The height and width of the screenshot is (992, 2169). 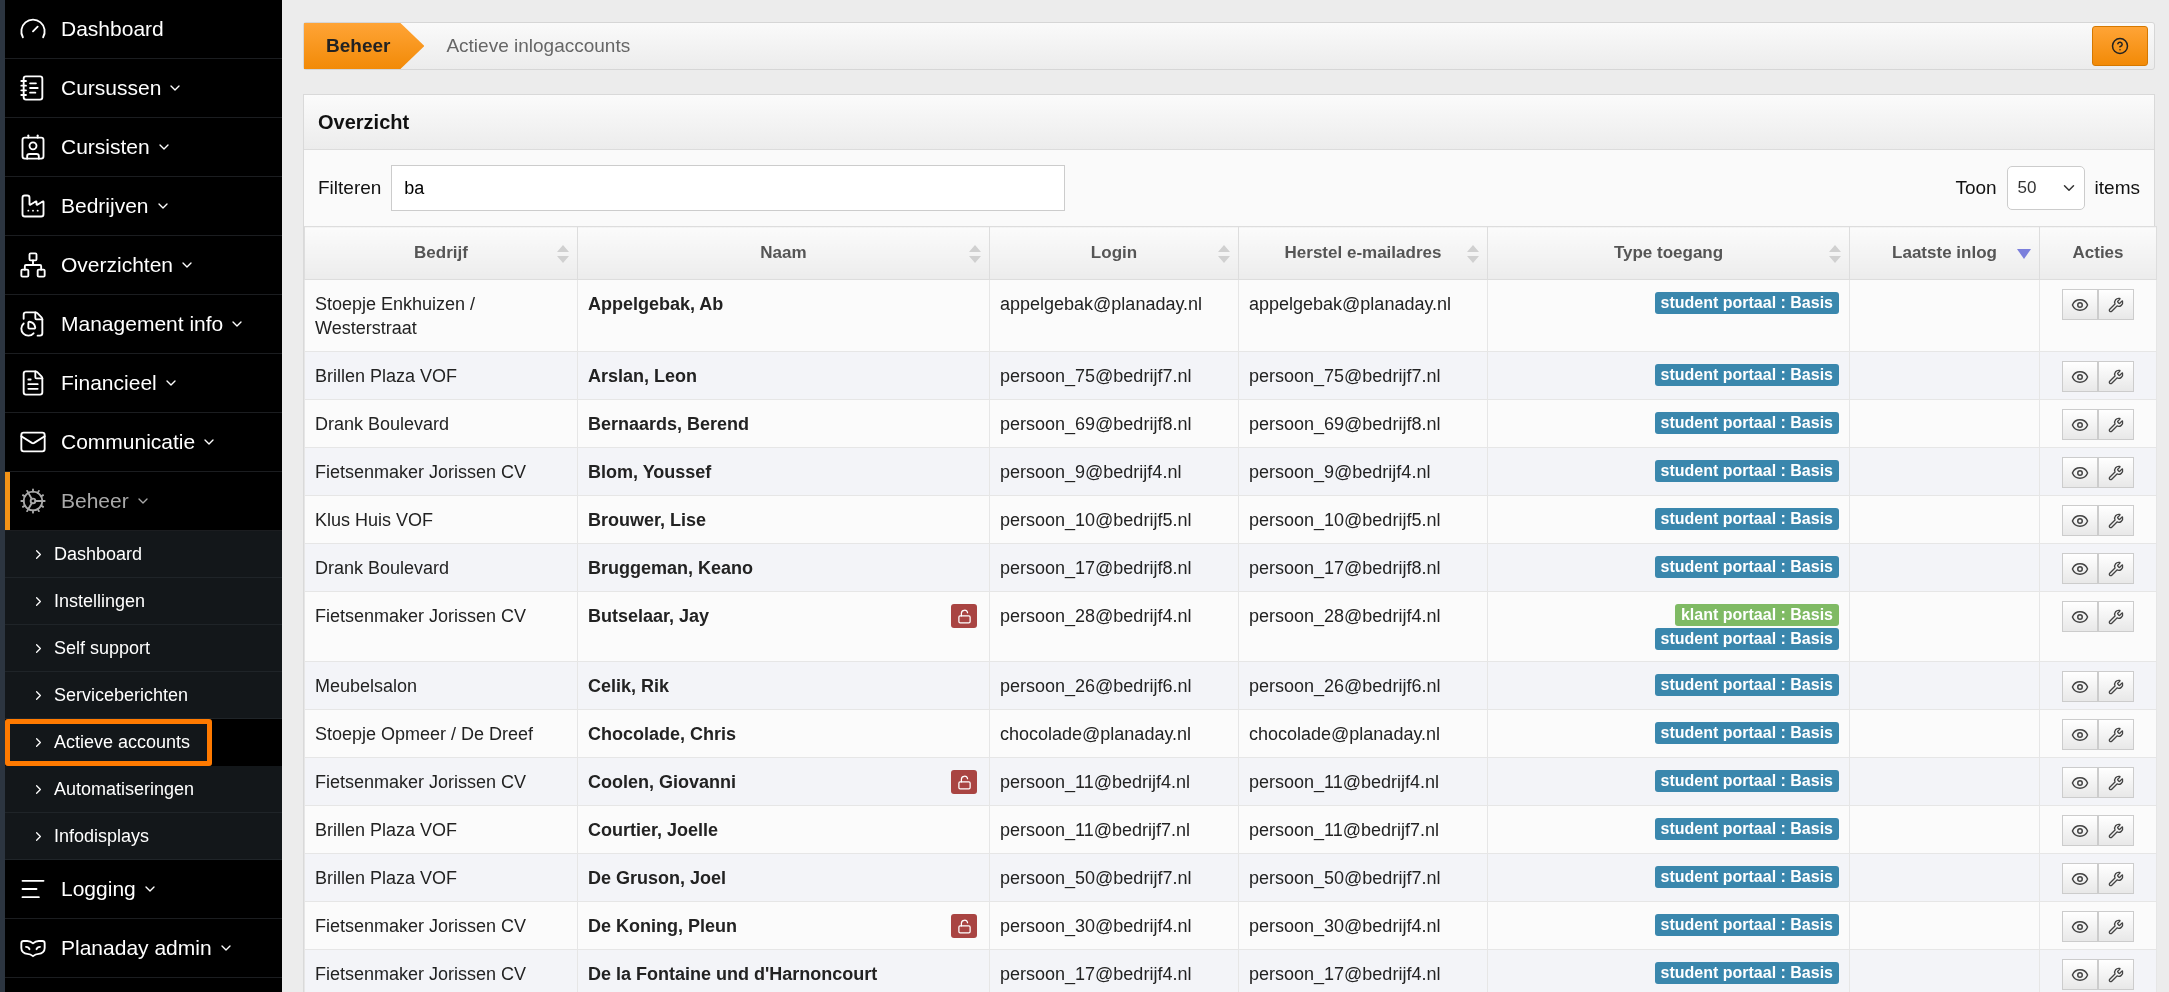 What do you see at coordinates (143, 648) in the screenshot?
I see `submenu-item: Self support` at bounding box center [143, 648].